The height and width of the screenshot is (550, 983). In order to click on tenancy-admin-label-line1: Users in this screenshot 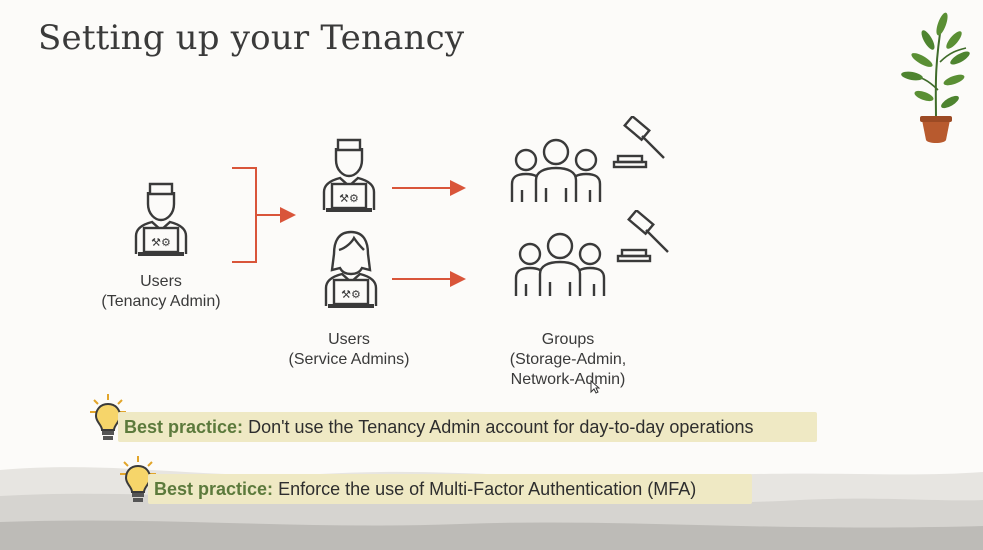, I will do `click(161, 281)`.